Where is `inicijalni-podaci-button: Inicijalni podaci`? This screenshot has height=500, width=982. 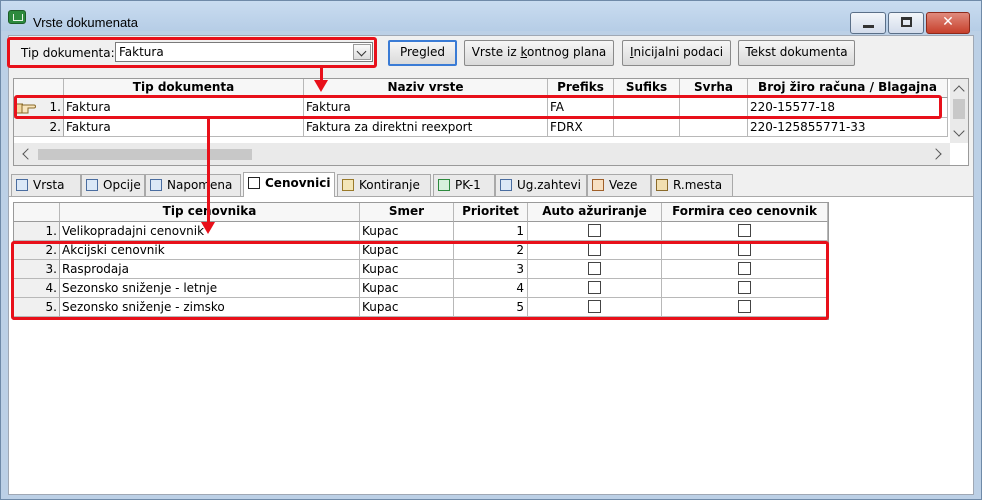 inicijalni-podaci-button: Inicijalni podaci is located at coordinates (676, 53).